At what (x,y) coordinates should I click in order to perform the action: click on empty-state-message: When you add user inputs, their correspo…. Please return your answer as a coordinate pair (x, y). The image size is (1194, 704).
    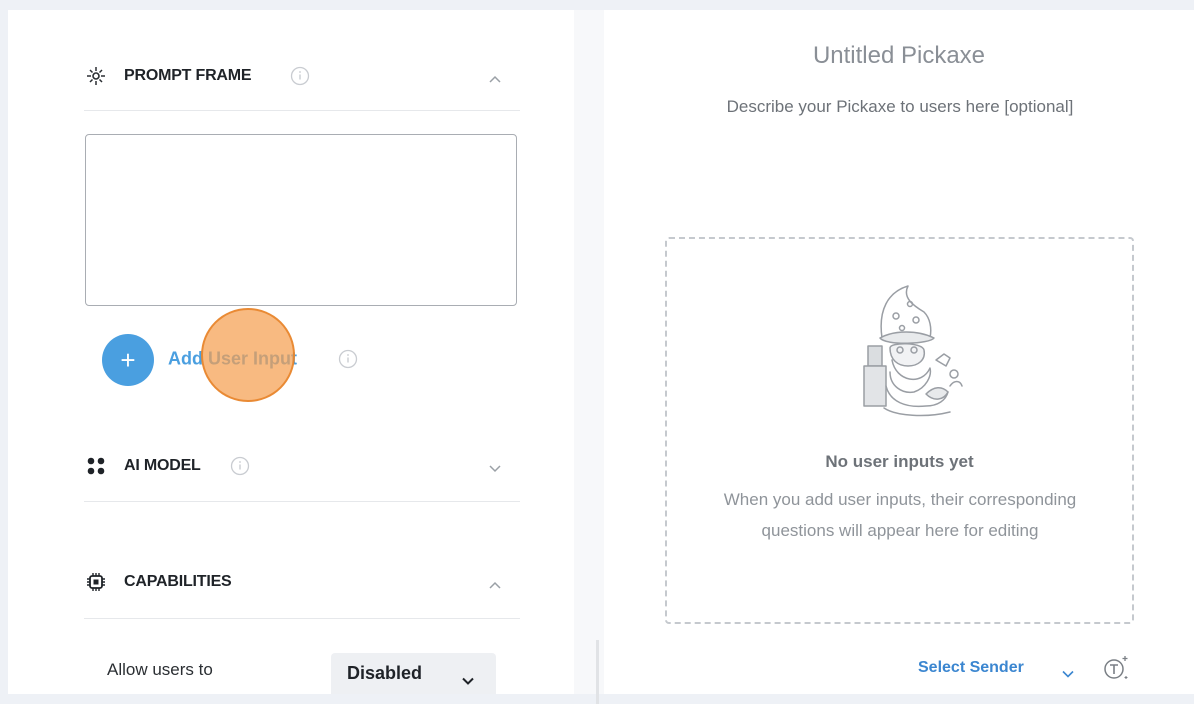
    Looking at the image, I should click on (900, 515).